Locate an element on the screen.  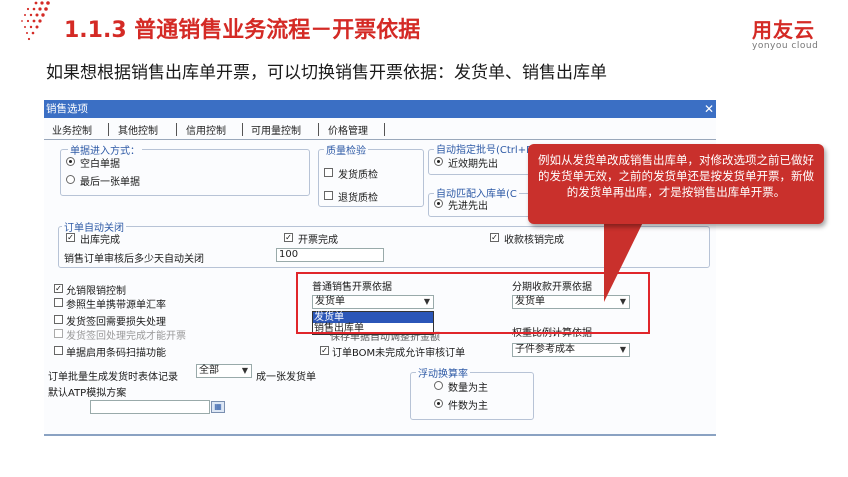
checkbox-invoice-complete: ✓ is located at coordinates (288, 237).